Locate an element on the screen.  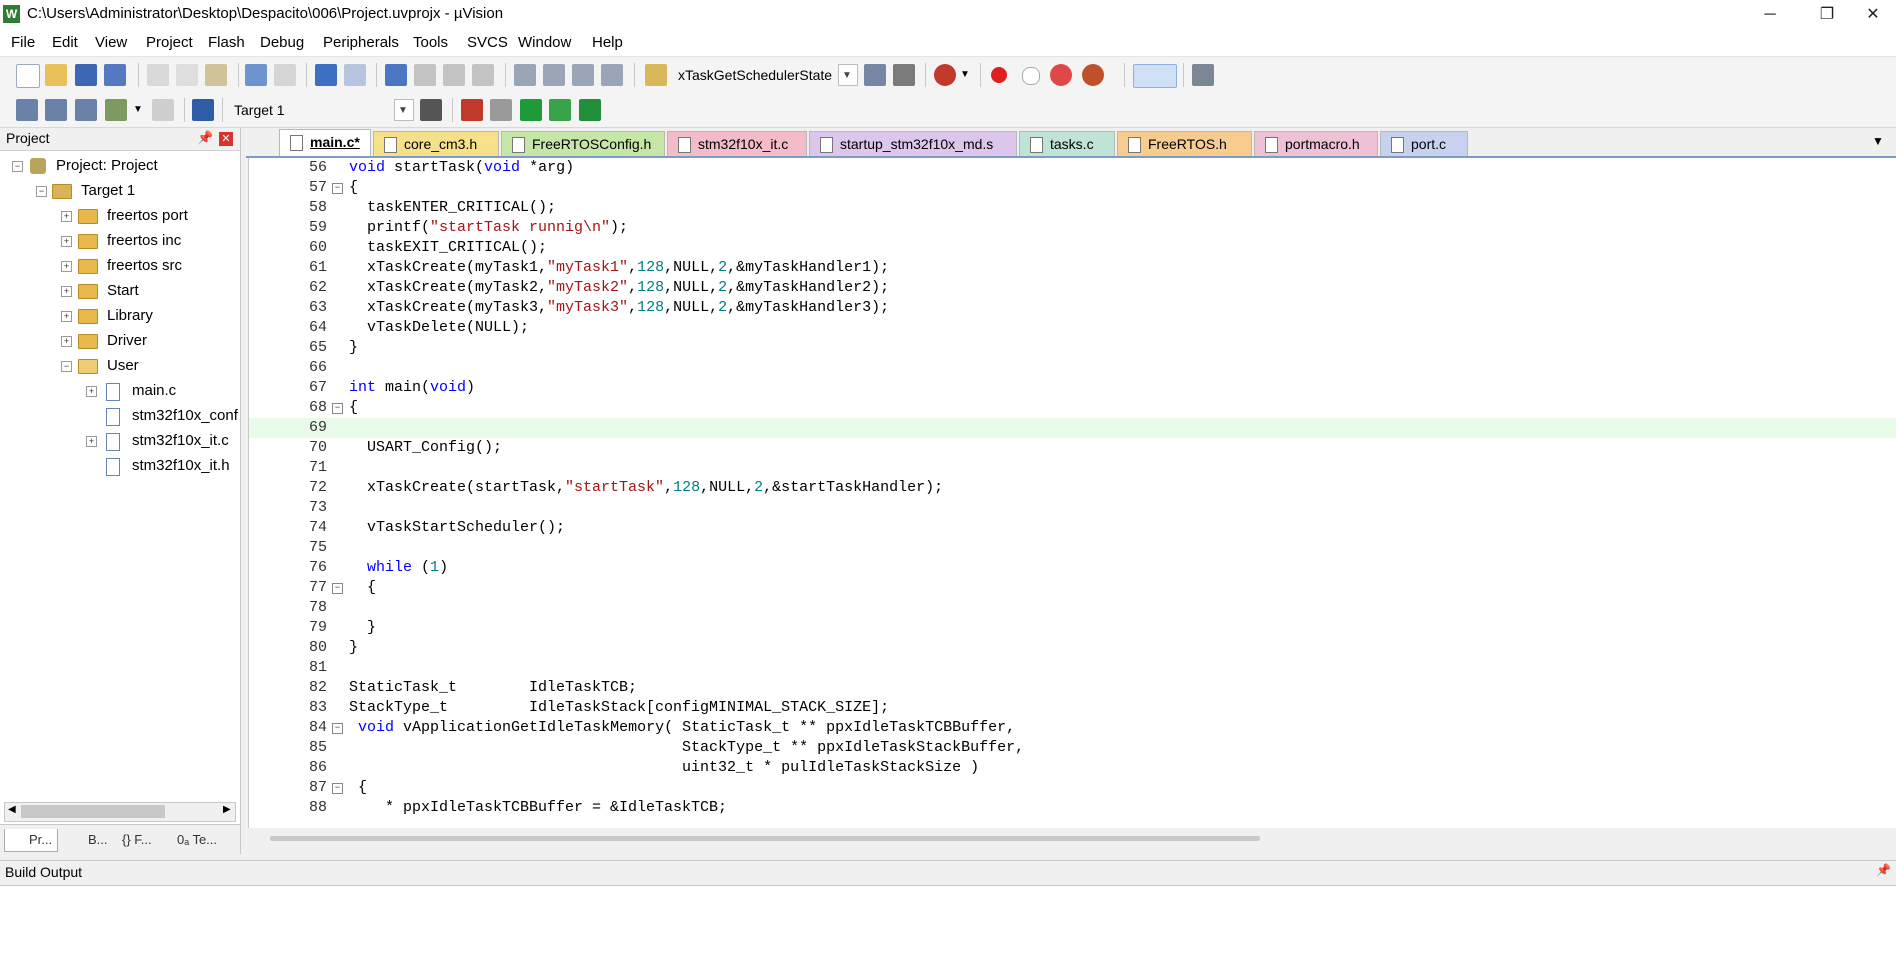
code-line: 68−{ is located at coordinates (1072, 408).